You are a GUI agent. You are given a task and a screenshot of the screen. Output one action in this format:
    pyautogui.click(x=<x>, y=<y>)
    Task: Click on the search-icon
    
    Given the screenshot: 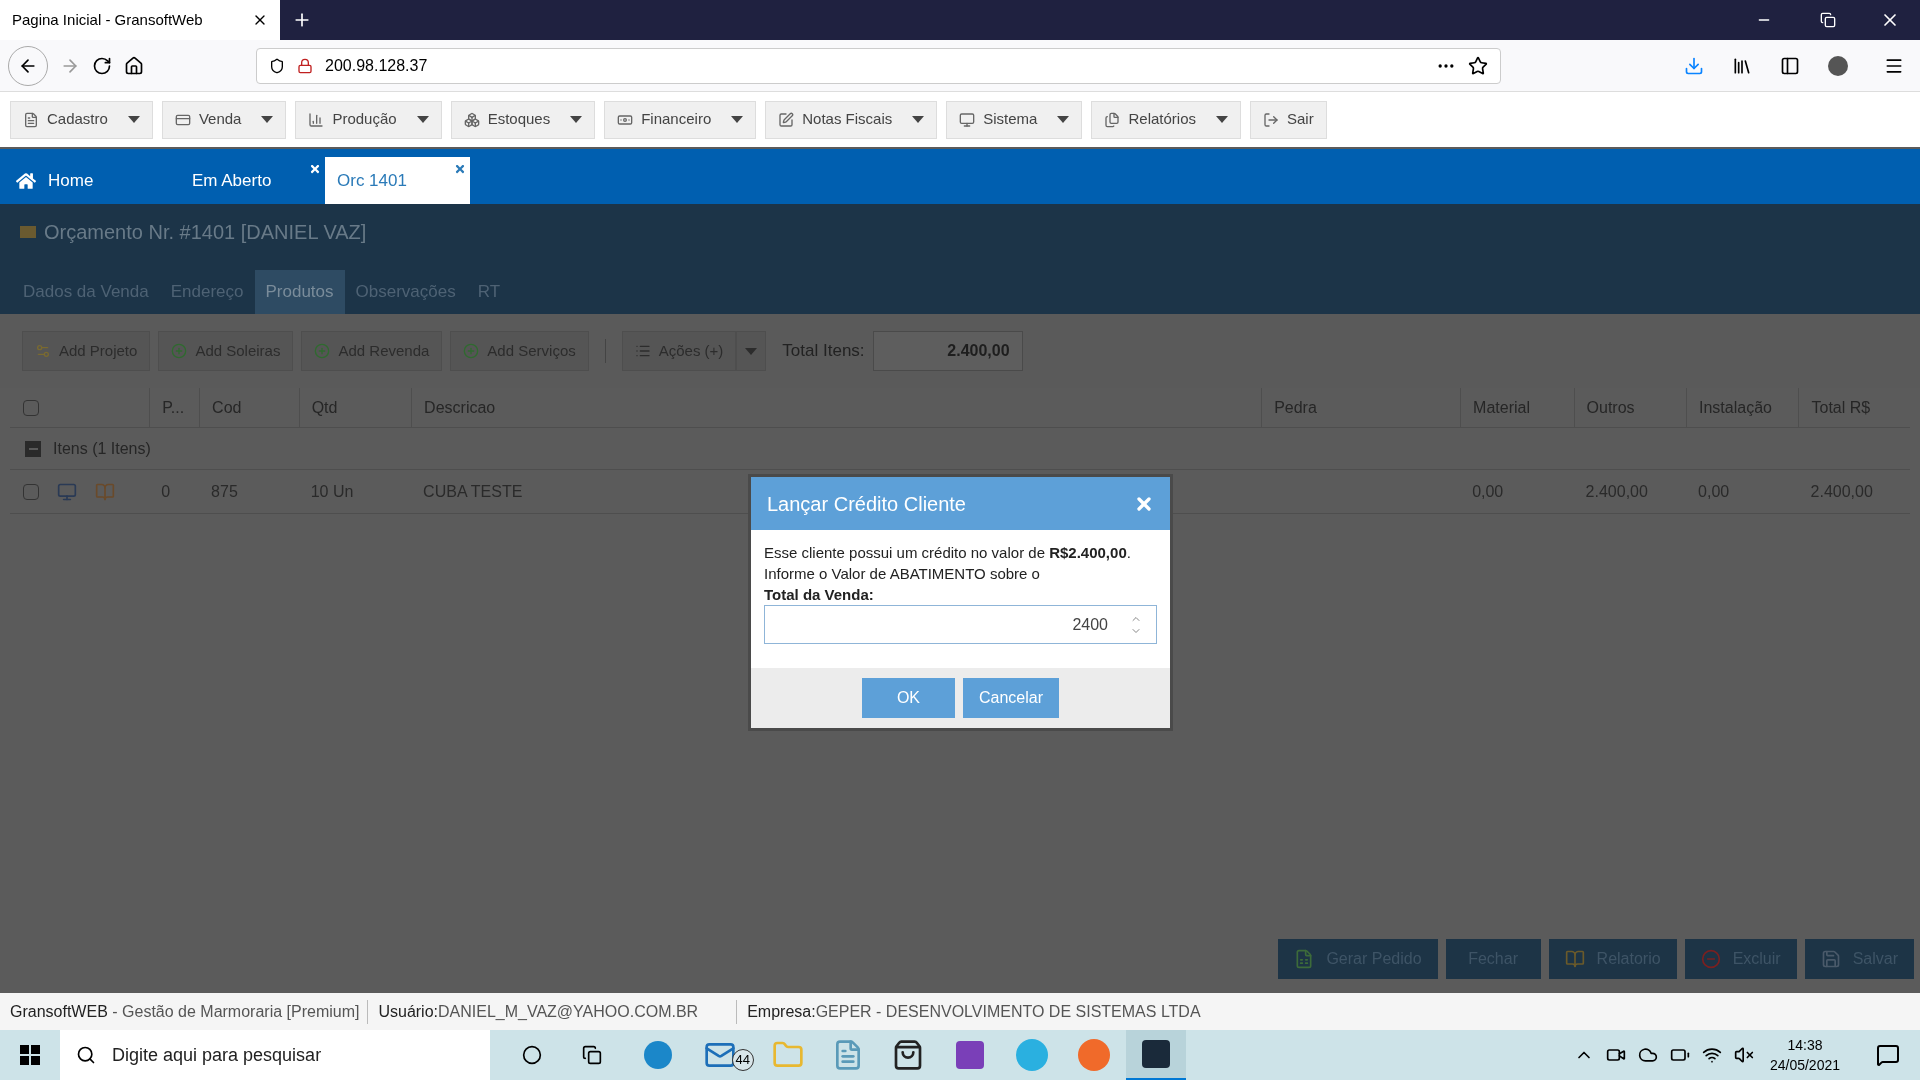 What is the action you would take?
    pyautogui.click(x=86, y=1055)
    